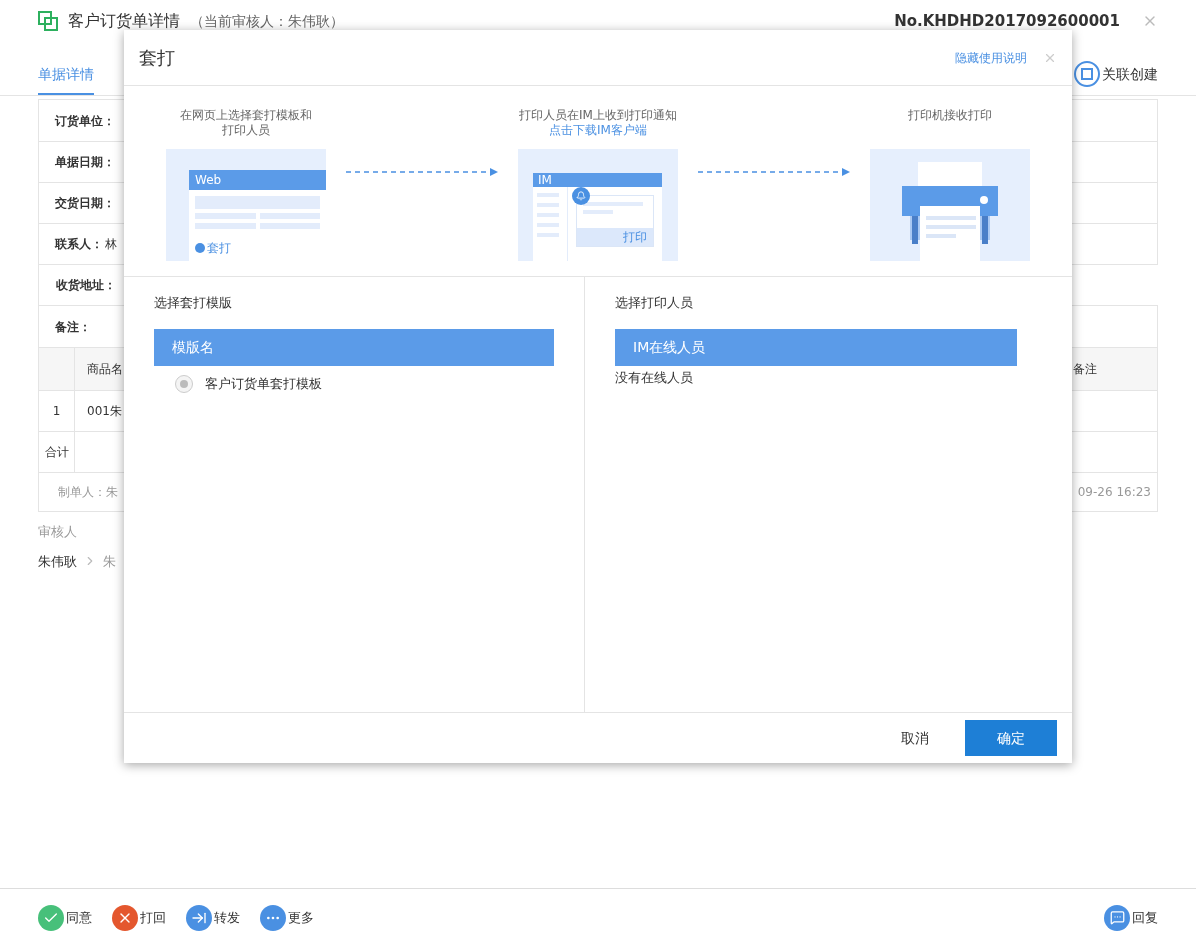 This screenshot has height=946, width=1196. What do you see at coordinates (58, 532) in the screenshot?
I see `section-label: 审核人` at bounding box center [58, 532].